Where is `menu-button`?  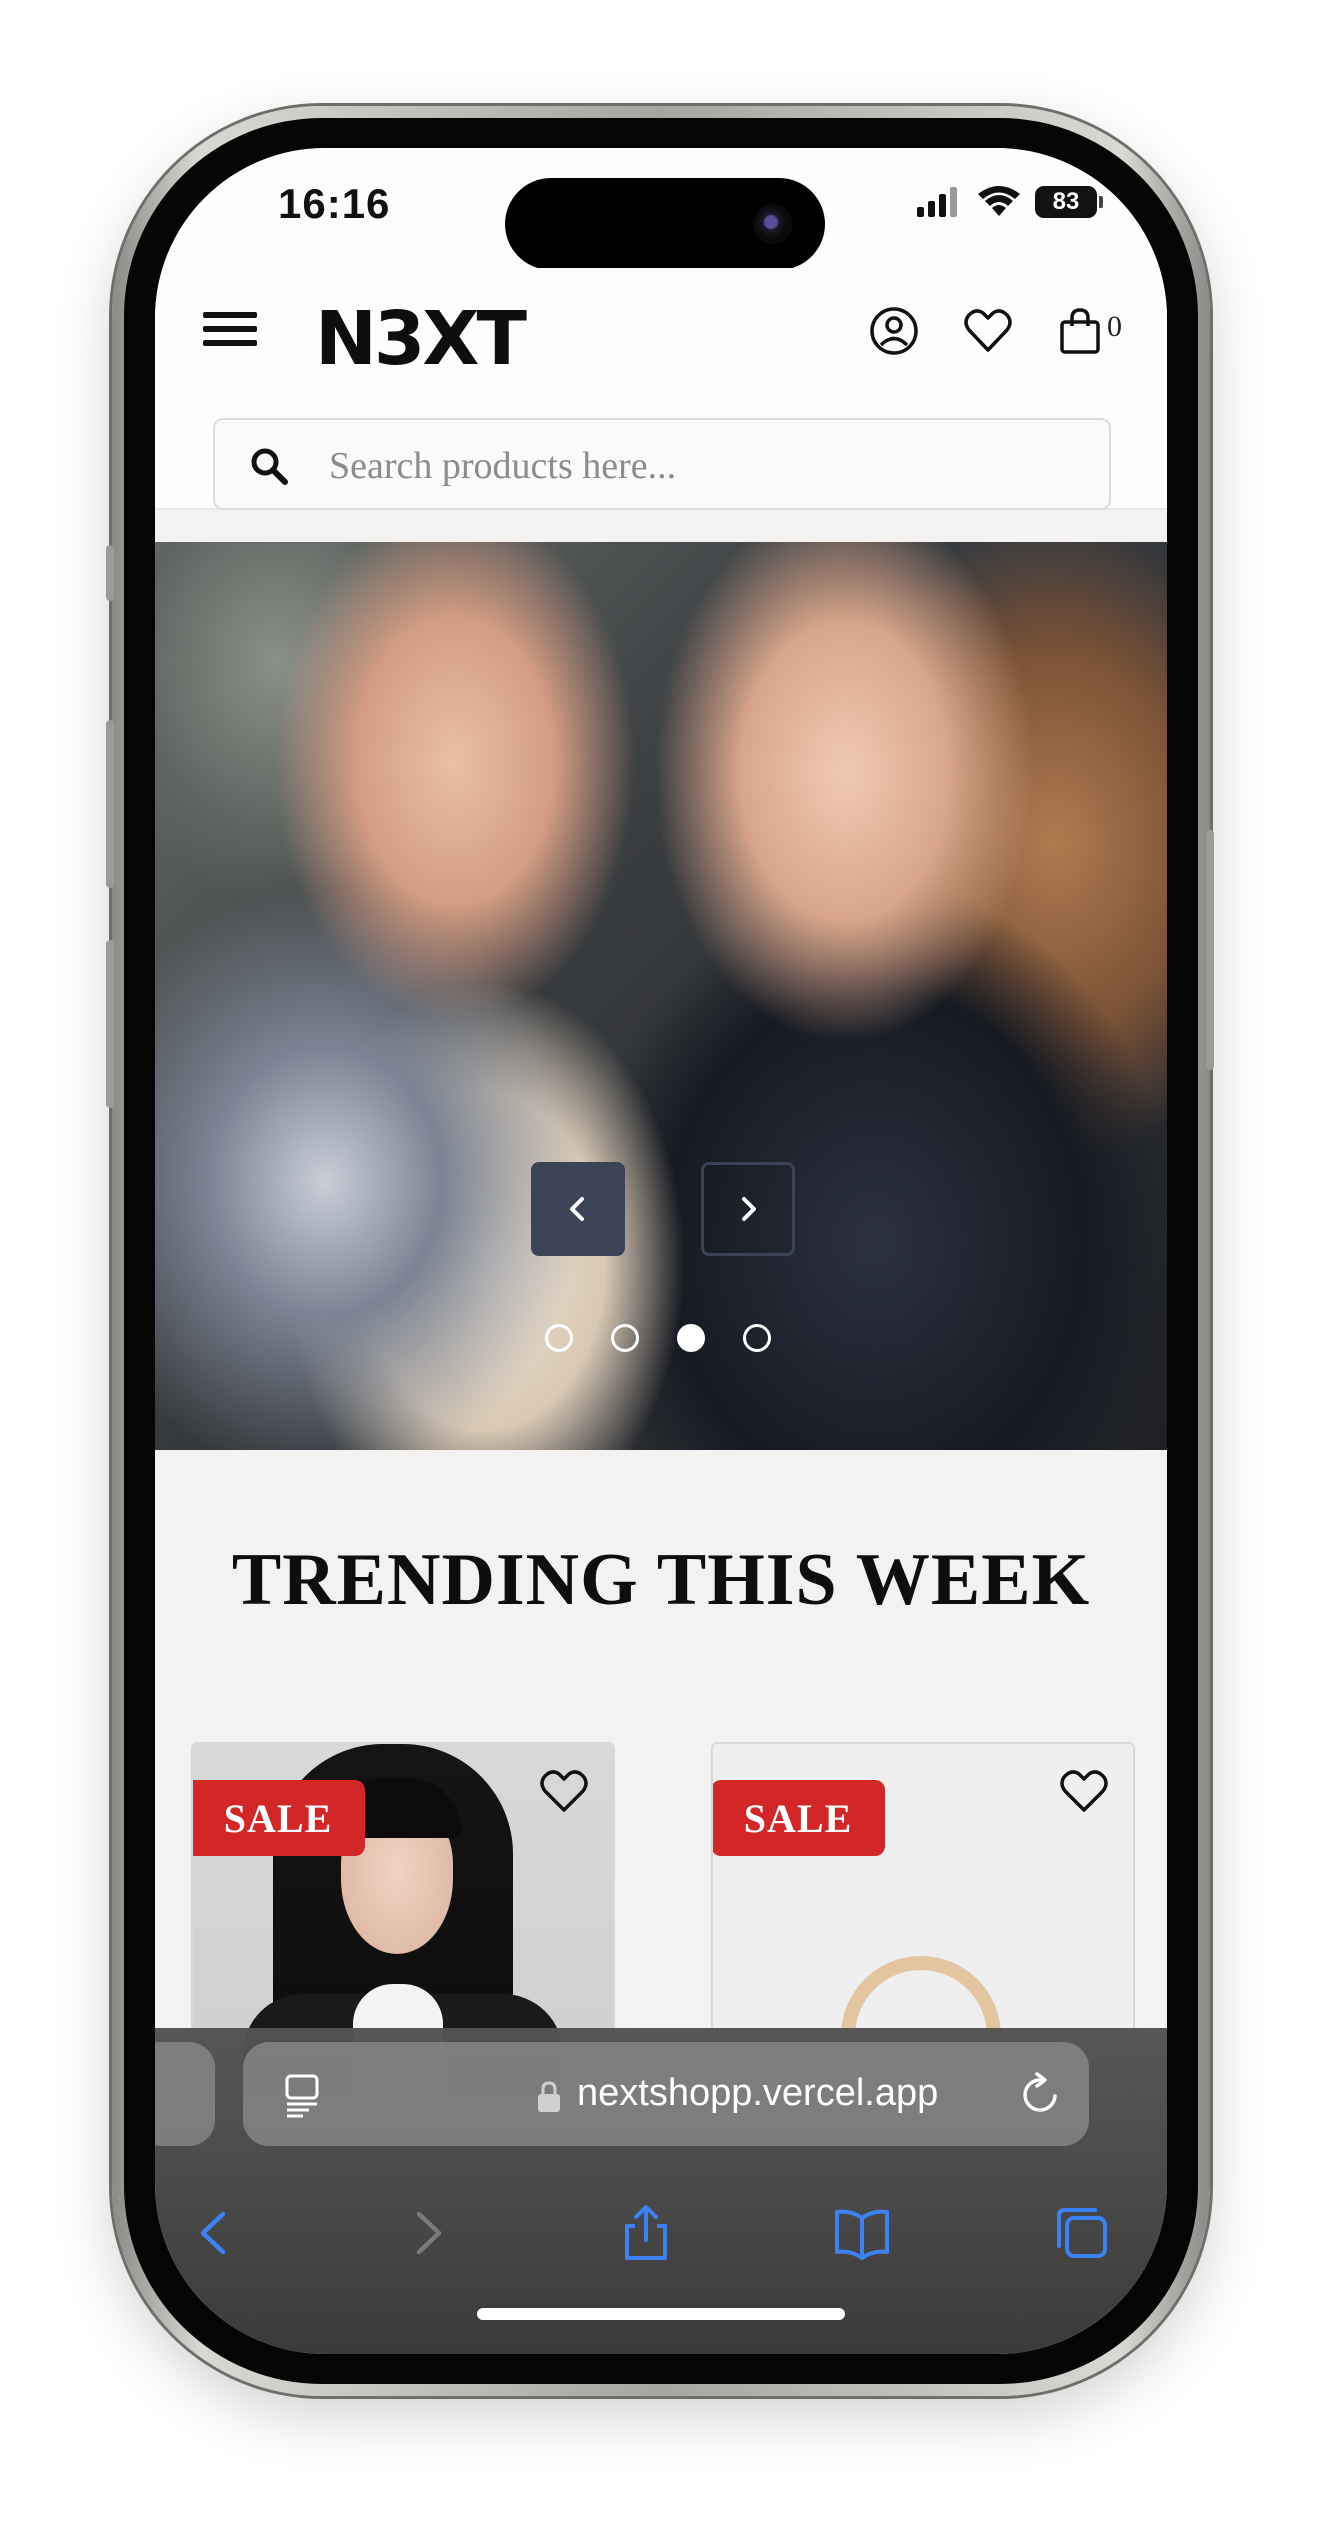
menu-button is located at coordinates (230, 334).